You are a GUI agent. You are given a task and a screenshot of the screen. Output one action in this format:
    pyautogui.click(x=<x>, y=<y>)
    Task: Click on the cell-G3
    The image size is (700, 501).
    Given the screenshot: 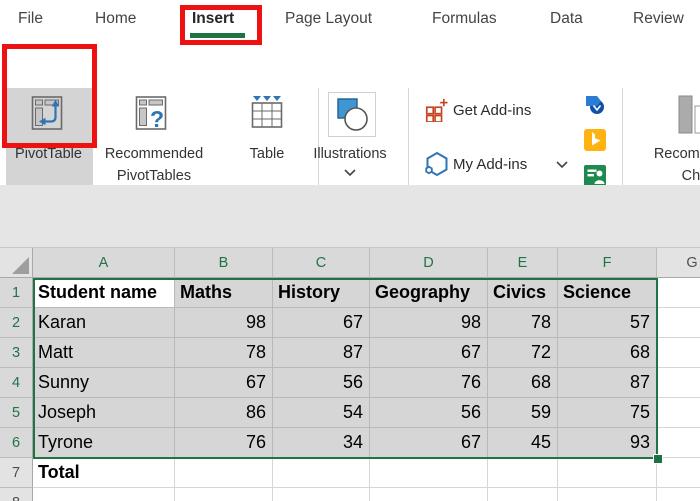 What is the action you would take?
    pyautogui.click(x=678, y=353)
    